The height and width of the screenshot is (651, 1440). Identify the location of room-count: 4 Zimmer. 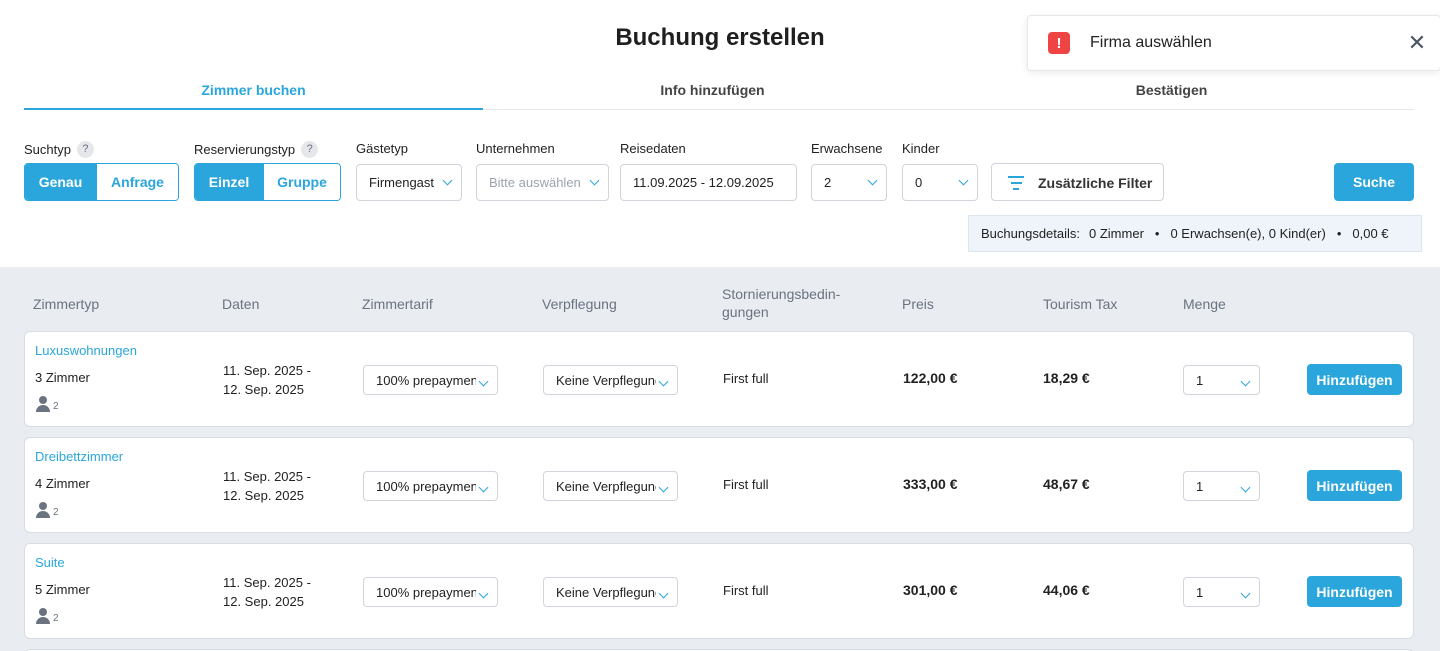
(62, 483).